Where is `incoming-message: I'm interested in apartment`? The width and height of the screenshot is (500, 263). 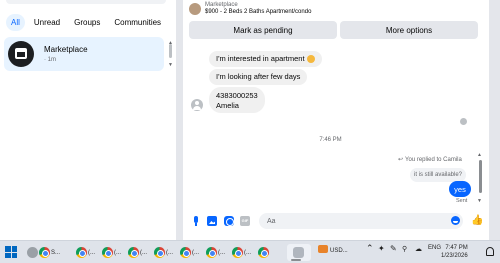 incoming-message: I'm interested in apartment is located at coordinates (265, 59).